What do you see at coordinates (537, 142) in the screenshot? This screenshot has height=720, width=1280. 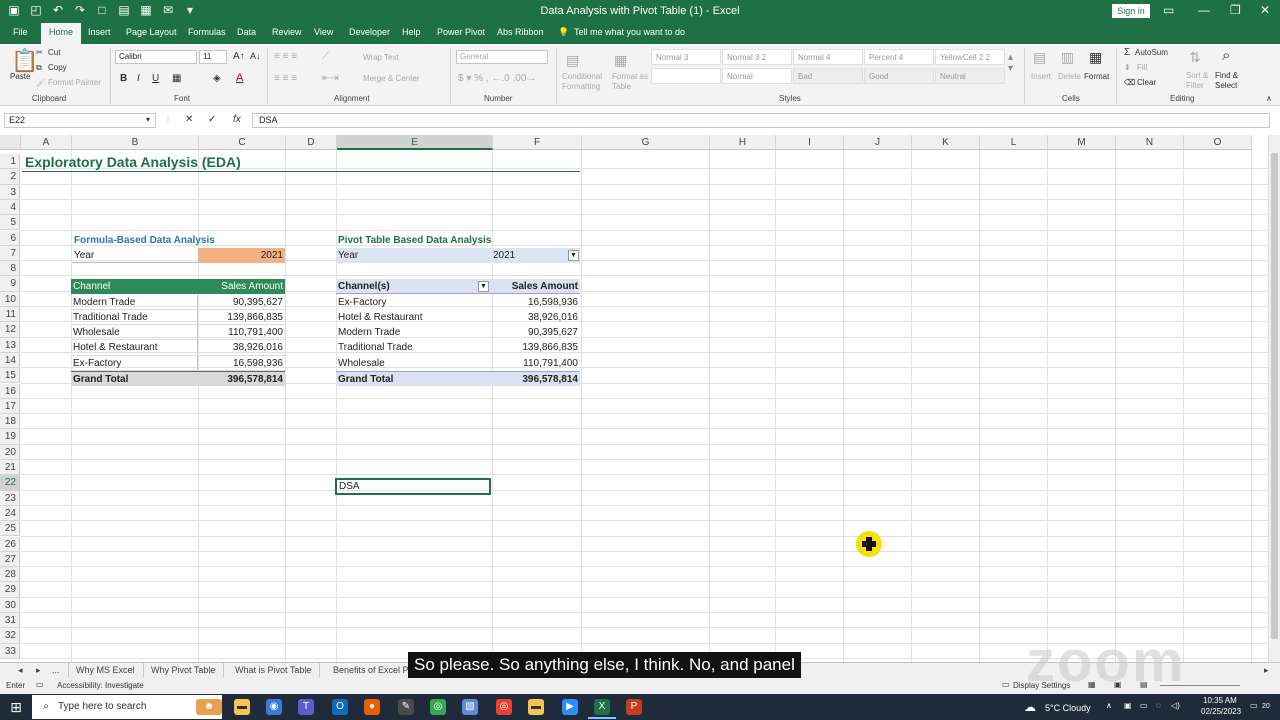 I see `column-header-f: F` at bounding box center [537, 142].